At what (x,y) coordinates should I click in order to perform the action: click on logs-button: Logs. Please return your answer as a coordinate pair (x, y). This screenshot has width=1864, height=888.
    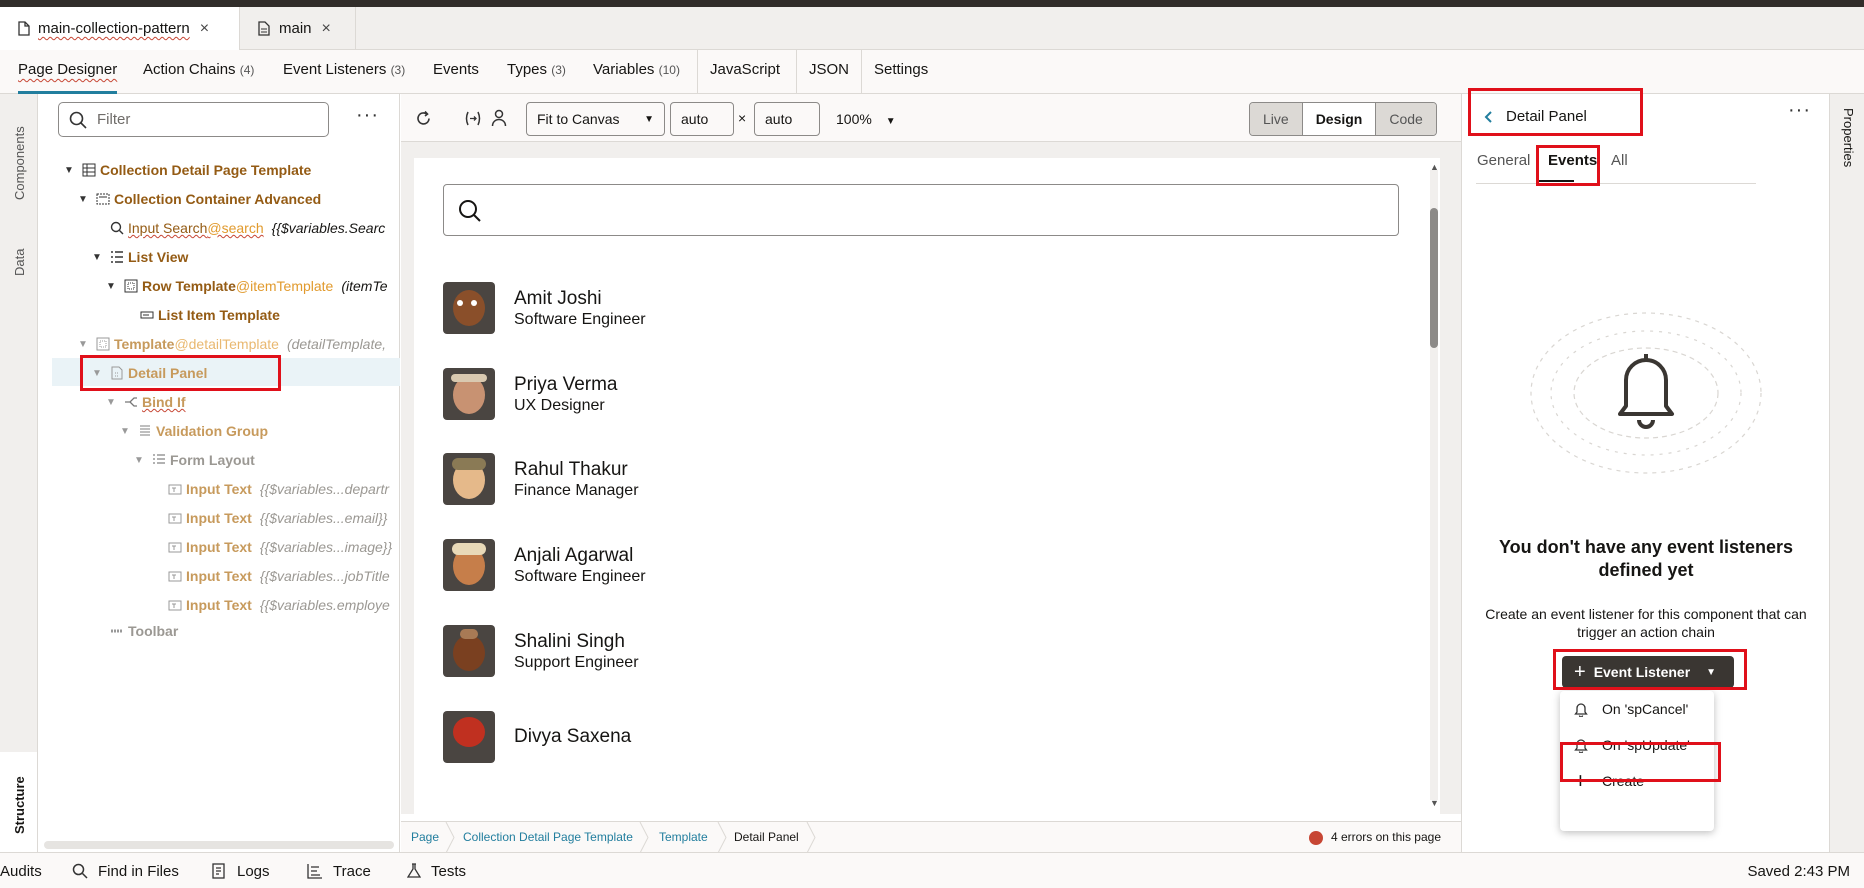
    Looking at the image, I should click on (241, 870).